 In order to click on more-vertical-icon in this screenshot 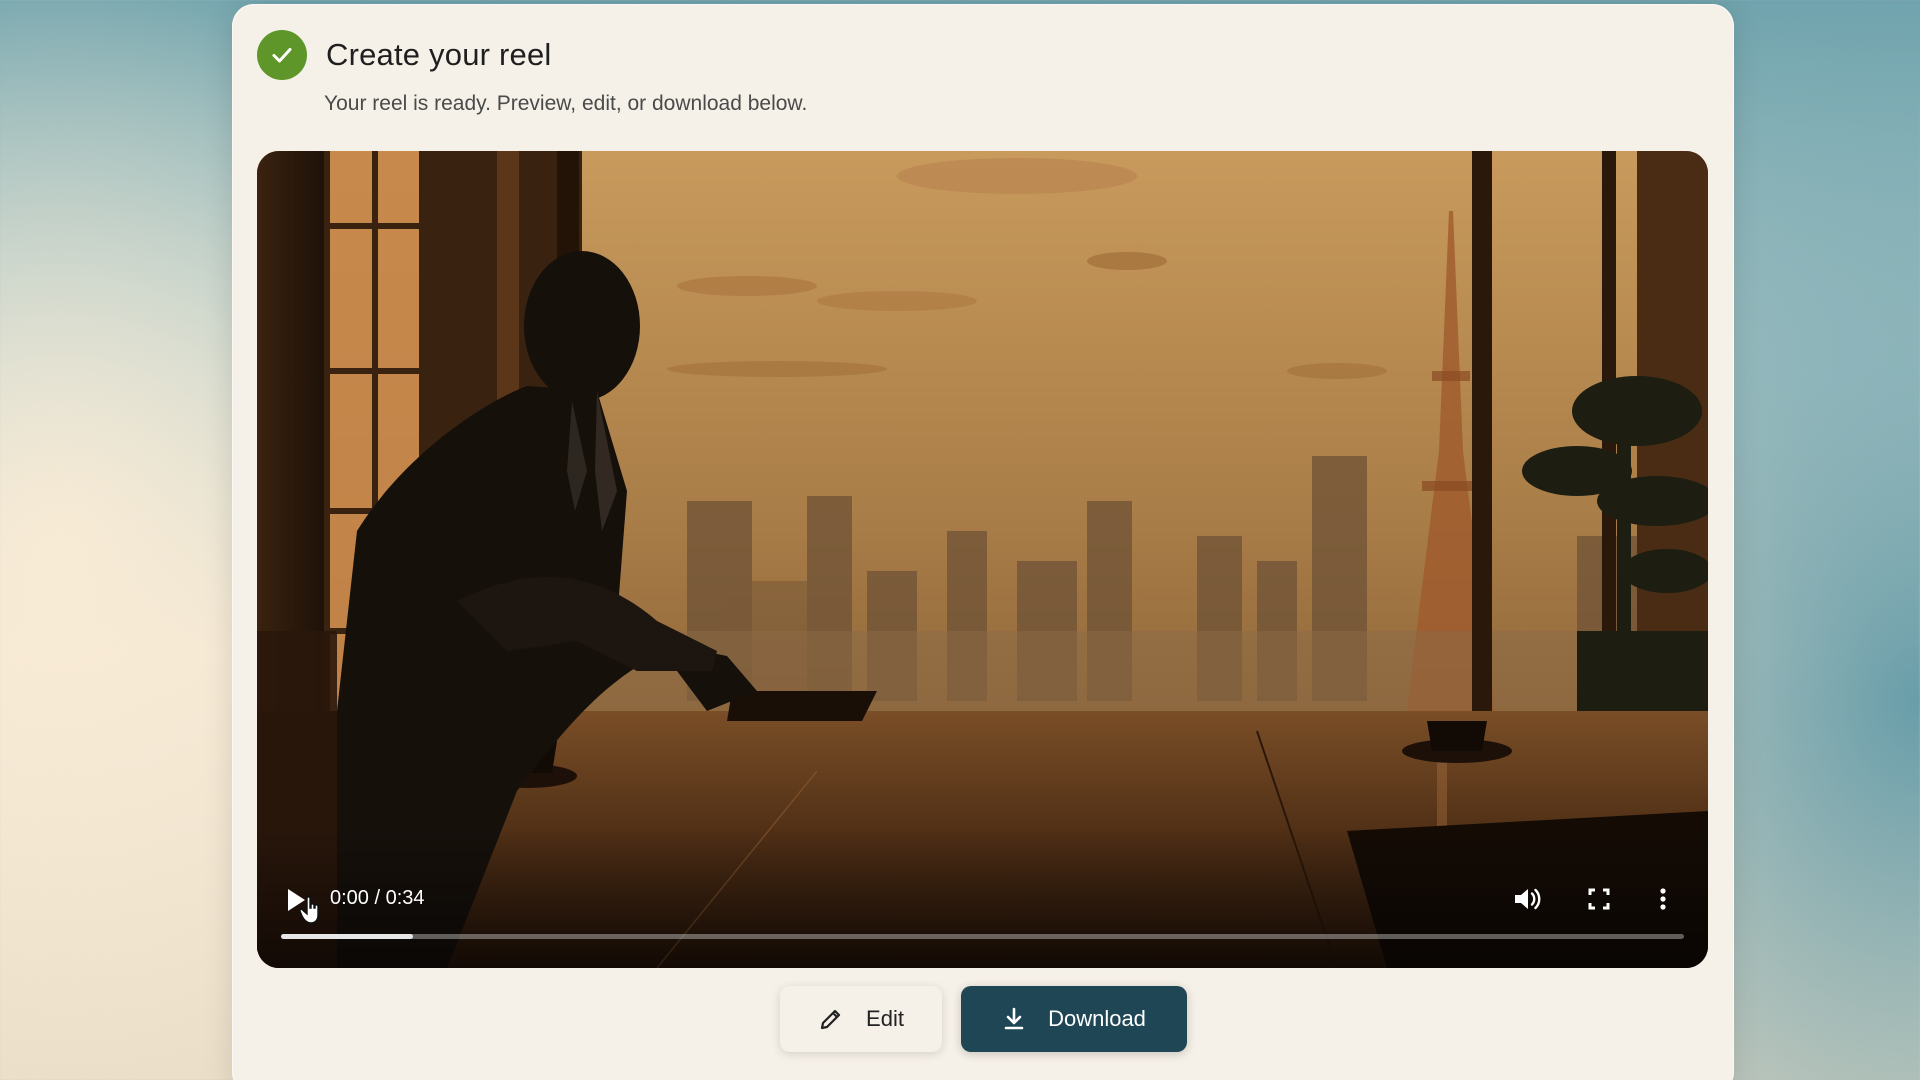, I will do `click(1663, 899)`.